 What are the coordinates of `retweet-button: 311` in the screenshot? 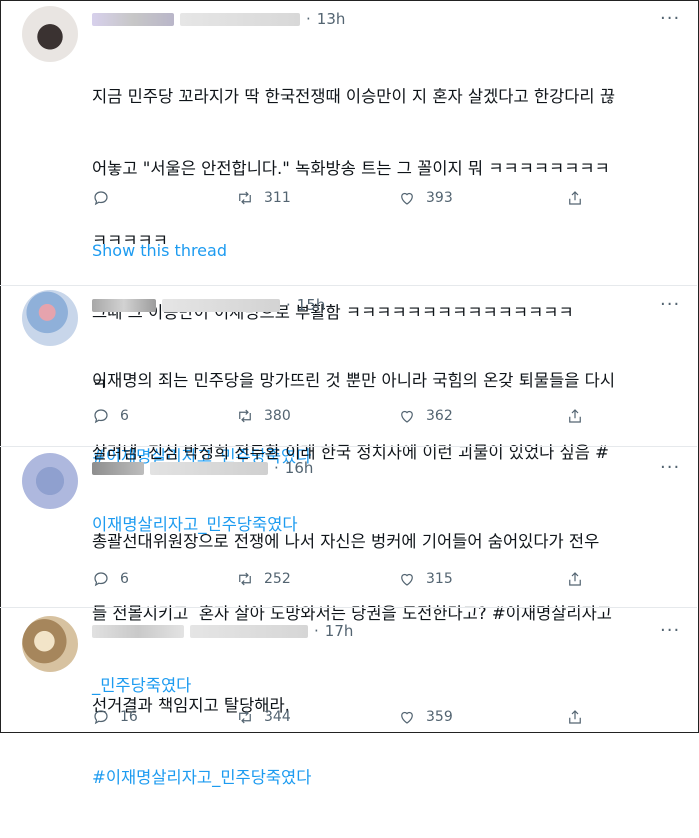 It's located at (263, 198).